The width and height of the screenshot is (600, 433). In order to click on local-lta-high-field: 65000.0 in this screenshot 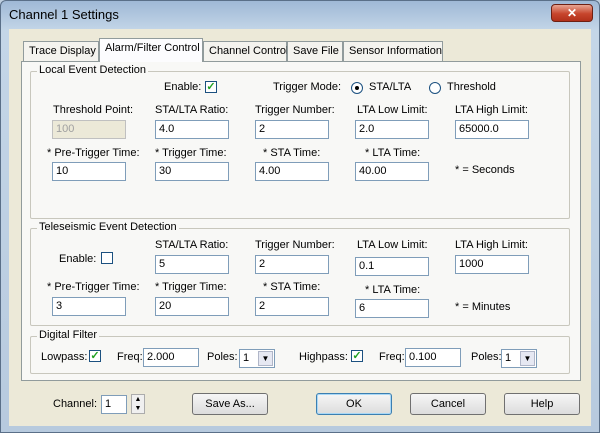, I will do `click(492, 129)`.